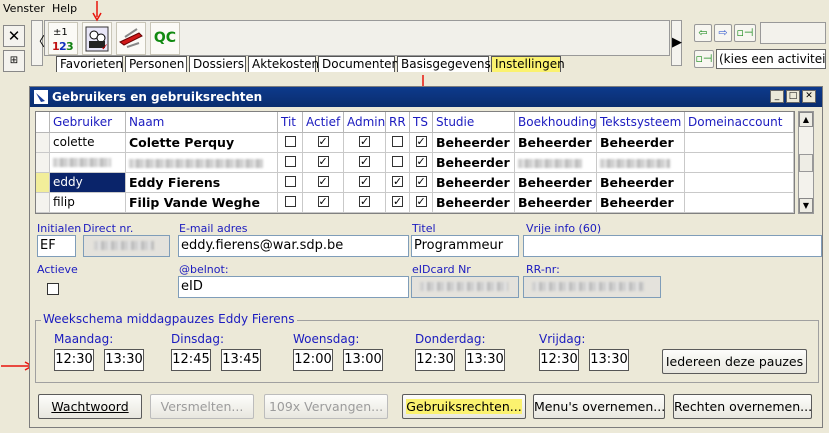 The image size is (829, 433). What do you see at coordinates (165, 38) in the screenshot?
I see `qc-icon: QC` at bounding box center [165, 38].